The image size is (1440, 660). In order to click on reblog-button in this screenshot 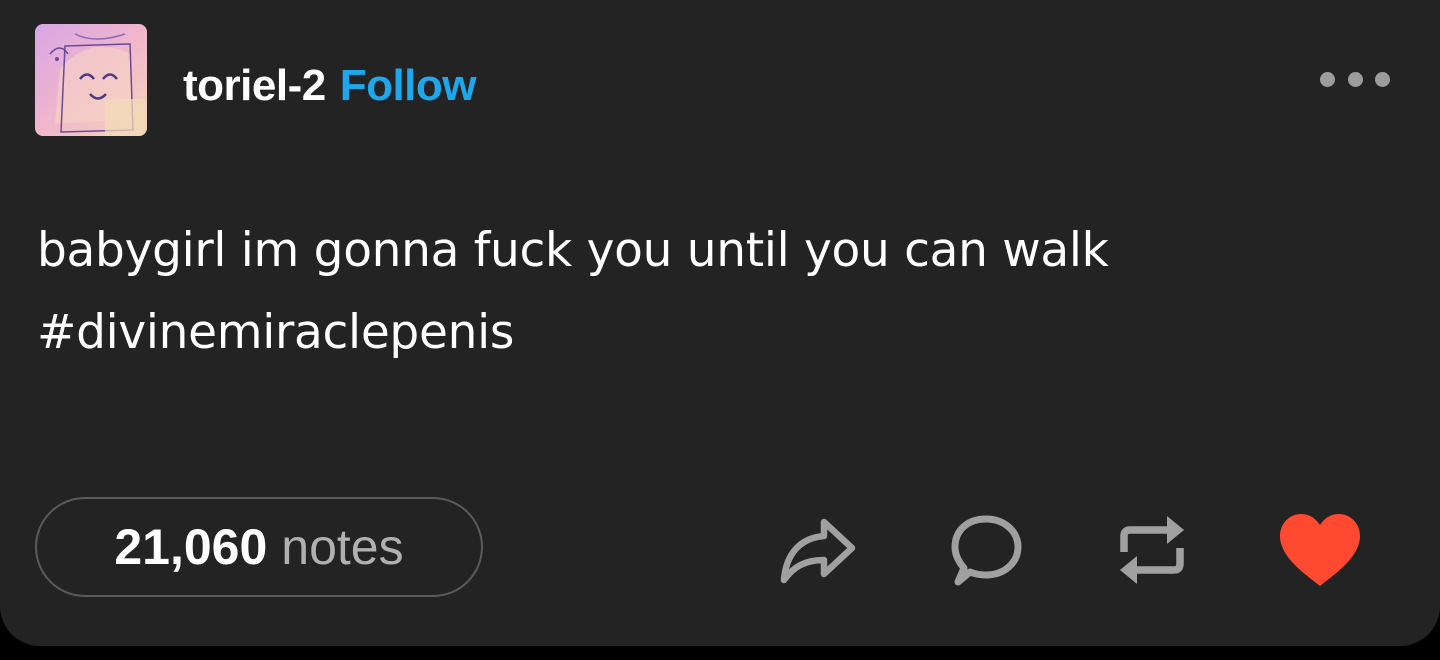, I will do `click(1152, 550)`.